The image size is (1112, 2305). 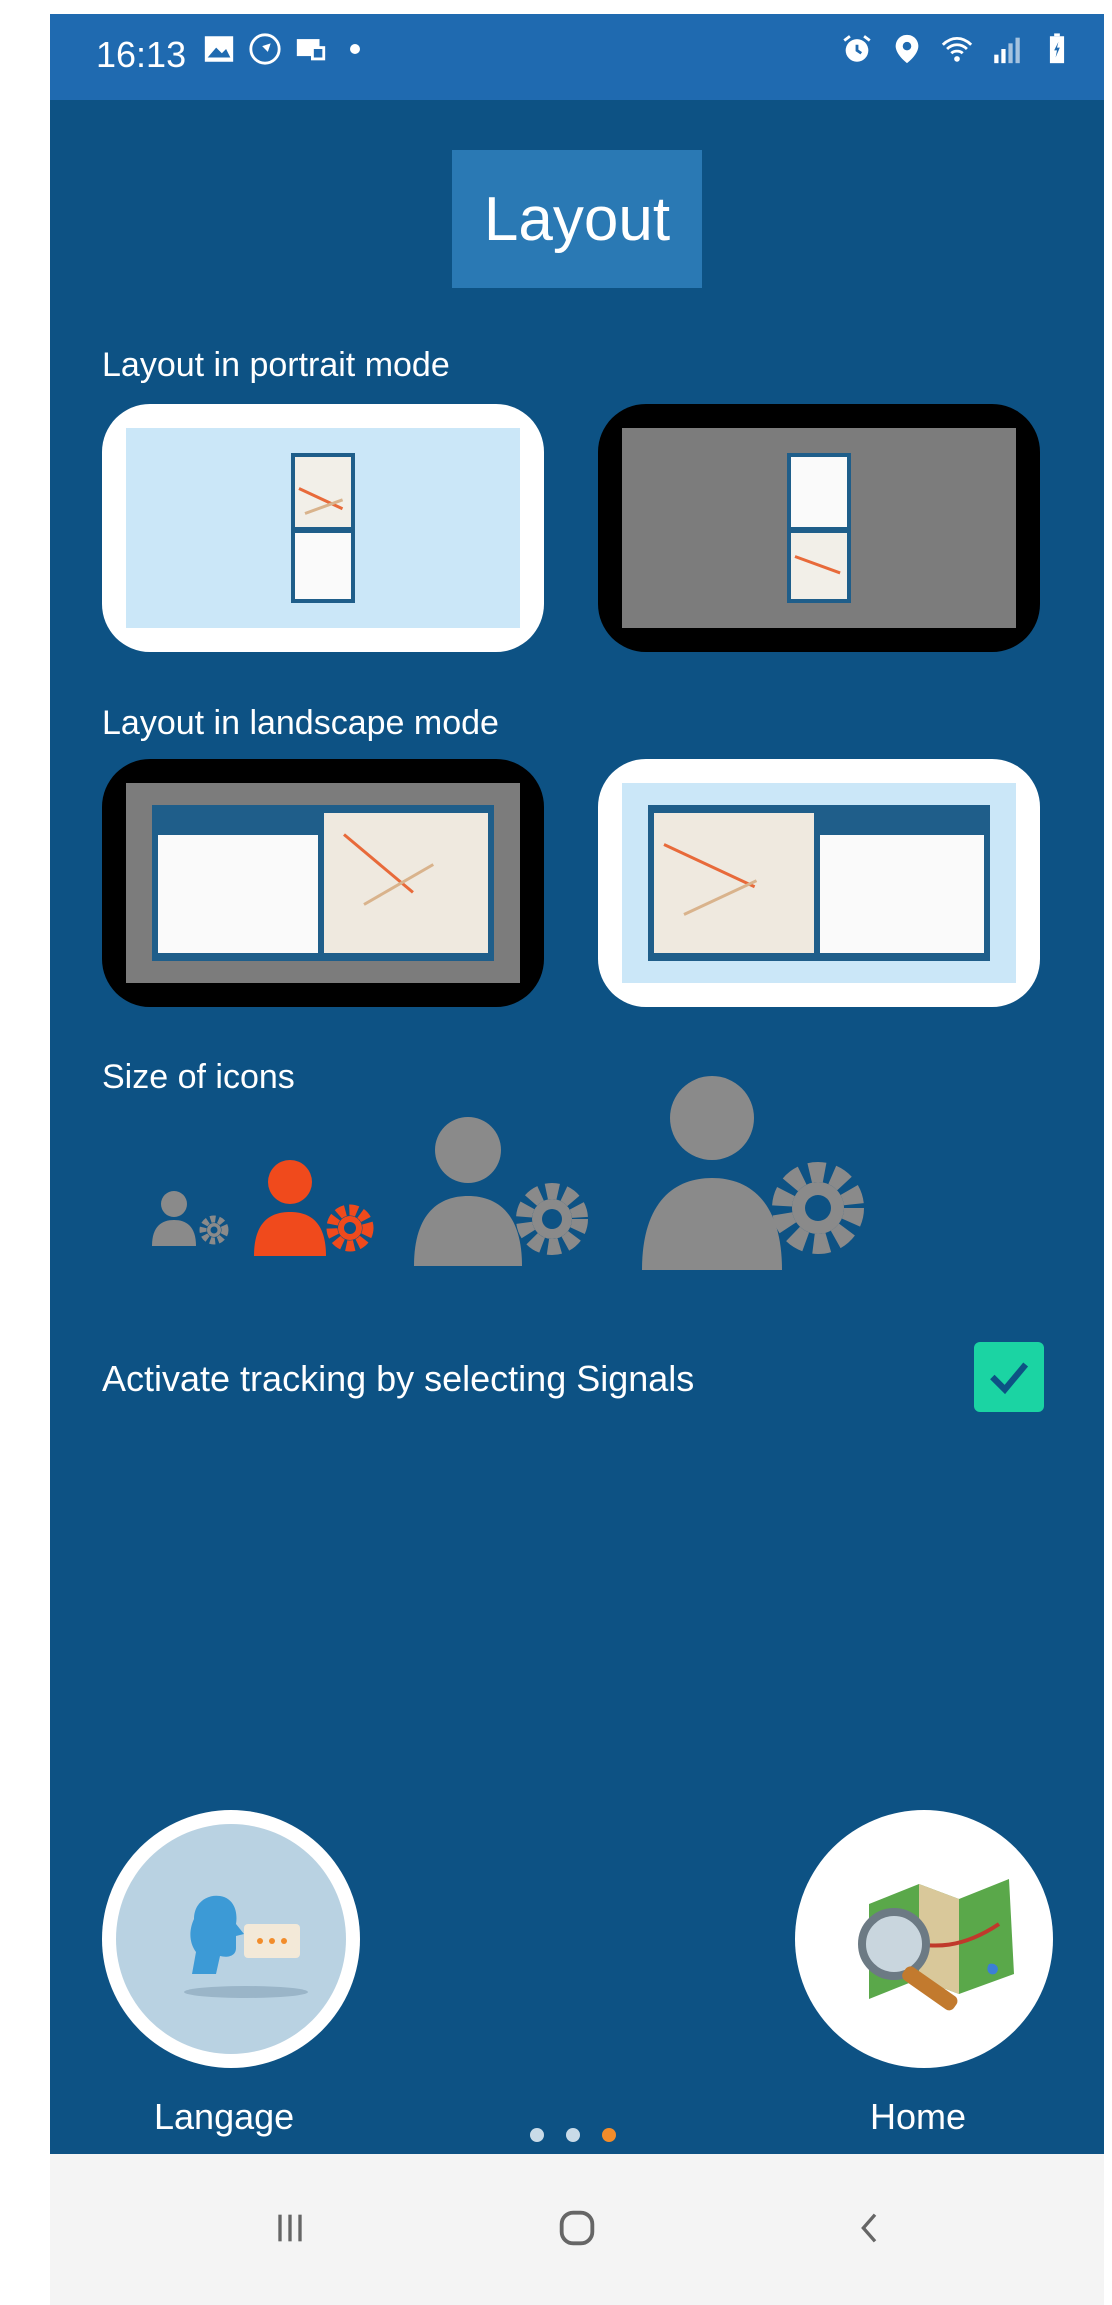 I want to click on recent-apps-button, so click(x=290, y=2228).